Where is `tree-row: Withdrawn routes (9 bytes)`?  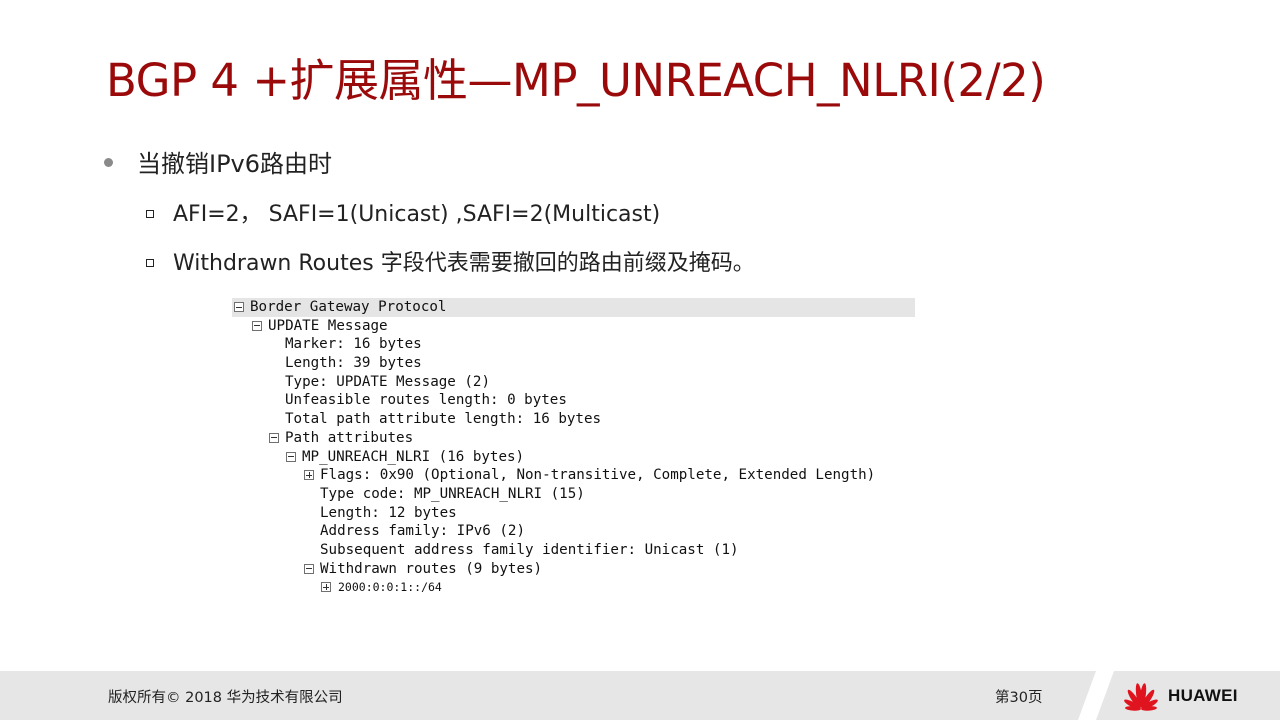
tree-row: Withdrawn routes (9 bytes) is located at coordinates (573, 569).